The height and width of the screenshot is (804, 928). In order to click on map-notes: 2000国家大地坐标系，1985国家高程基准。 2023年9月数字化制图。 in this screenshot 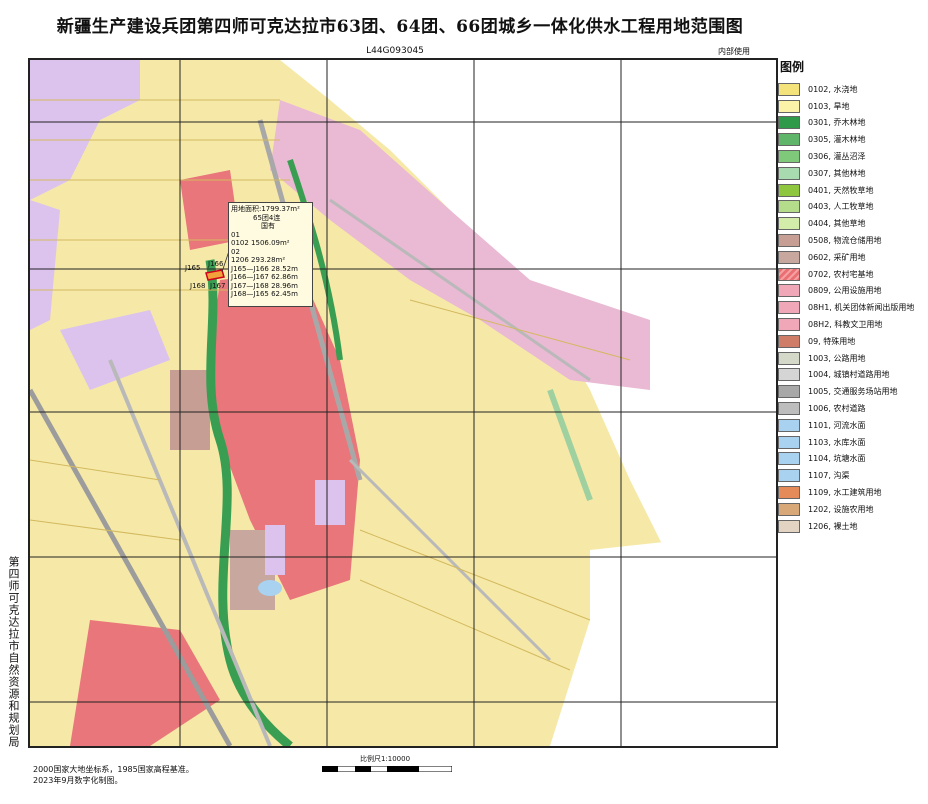, I will do `click(113, 775)`.